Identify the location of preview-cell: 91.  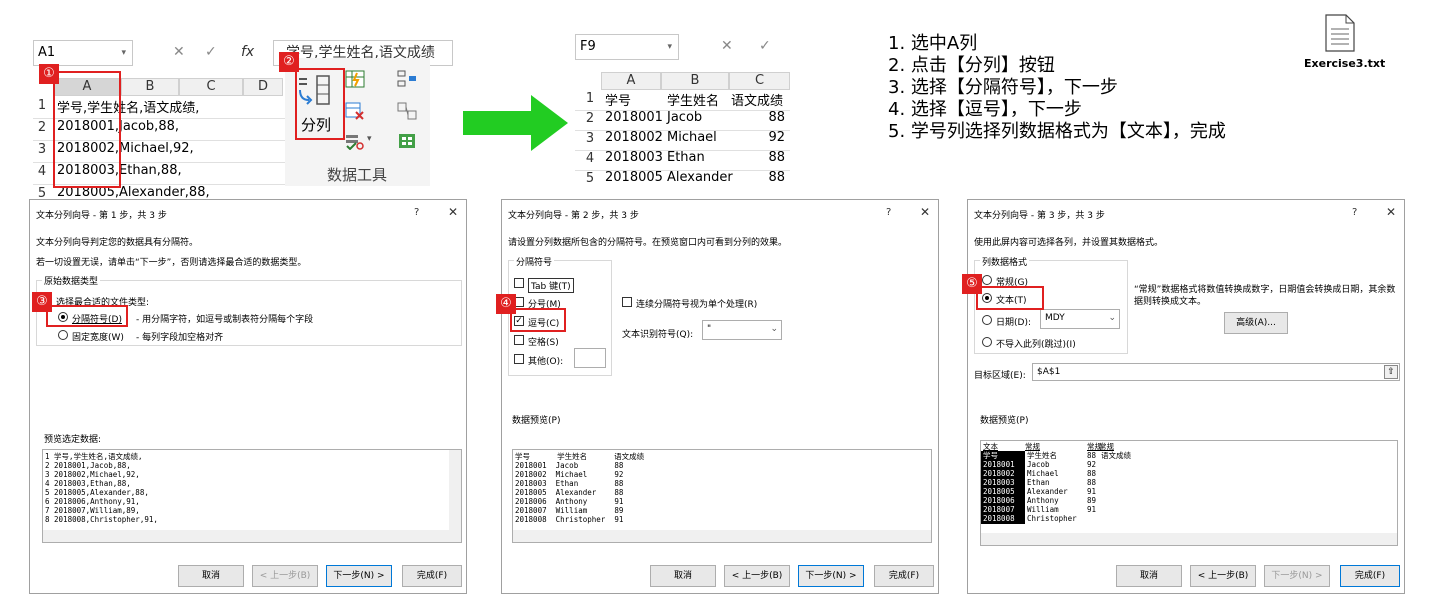
(1092, 509).